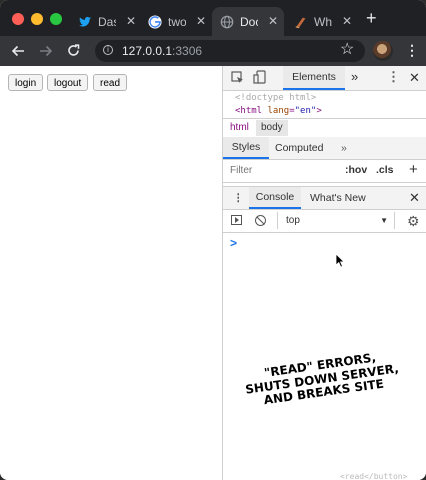 The width and height of the screenshot is (426, 480). I want to click on tab-title: two, so click(177, 21).